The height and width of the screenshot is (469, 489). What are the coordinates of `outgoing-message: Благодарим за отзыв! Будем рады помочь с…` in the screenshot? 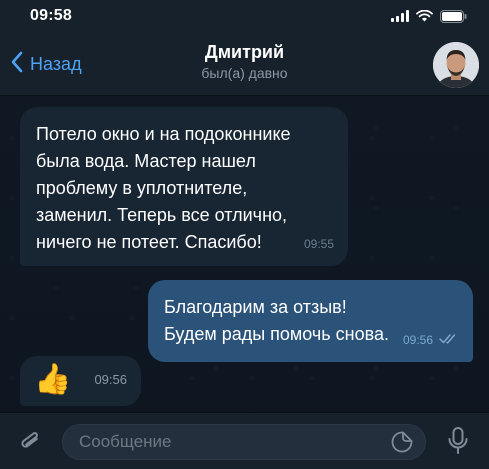 It's located at (310, 321).